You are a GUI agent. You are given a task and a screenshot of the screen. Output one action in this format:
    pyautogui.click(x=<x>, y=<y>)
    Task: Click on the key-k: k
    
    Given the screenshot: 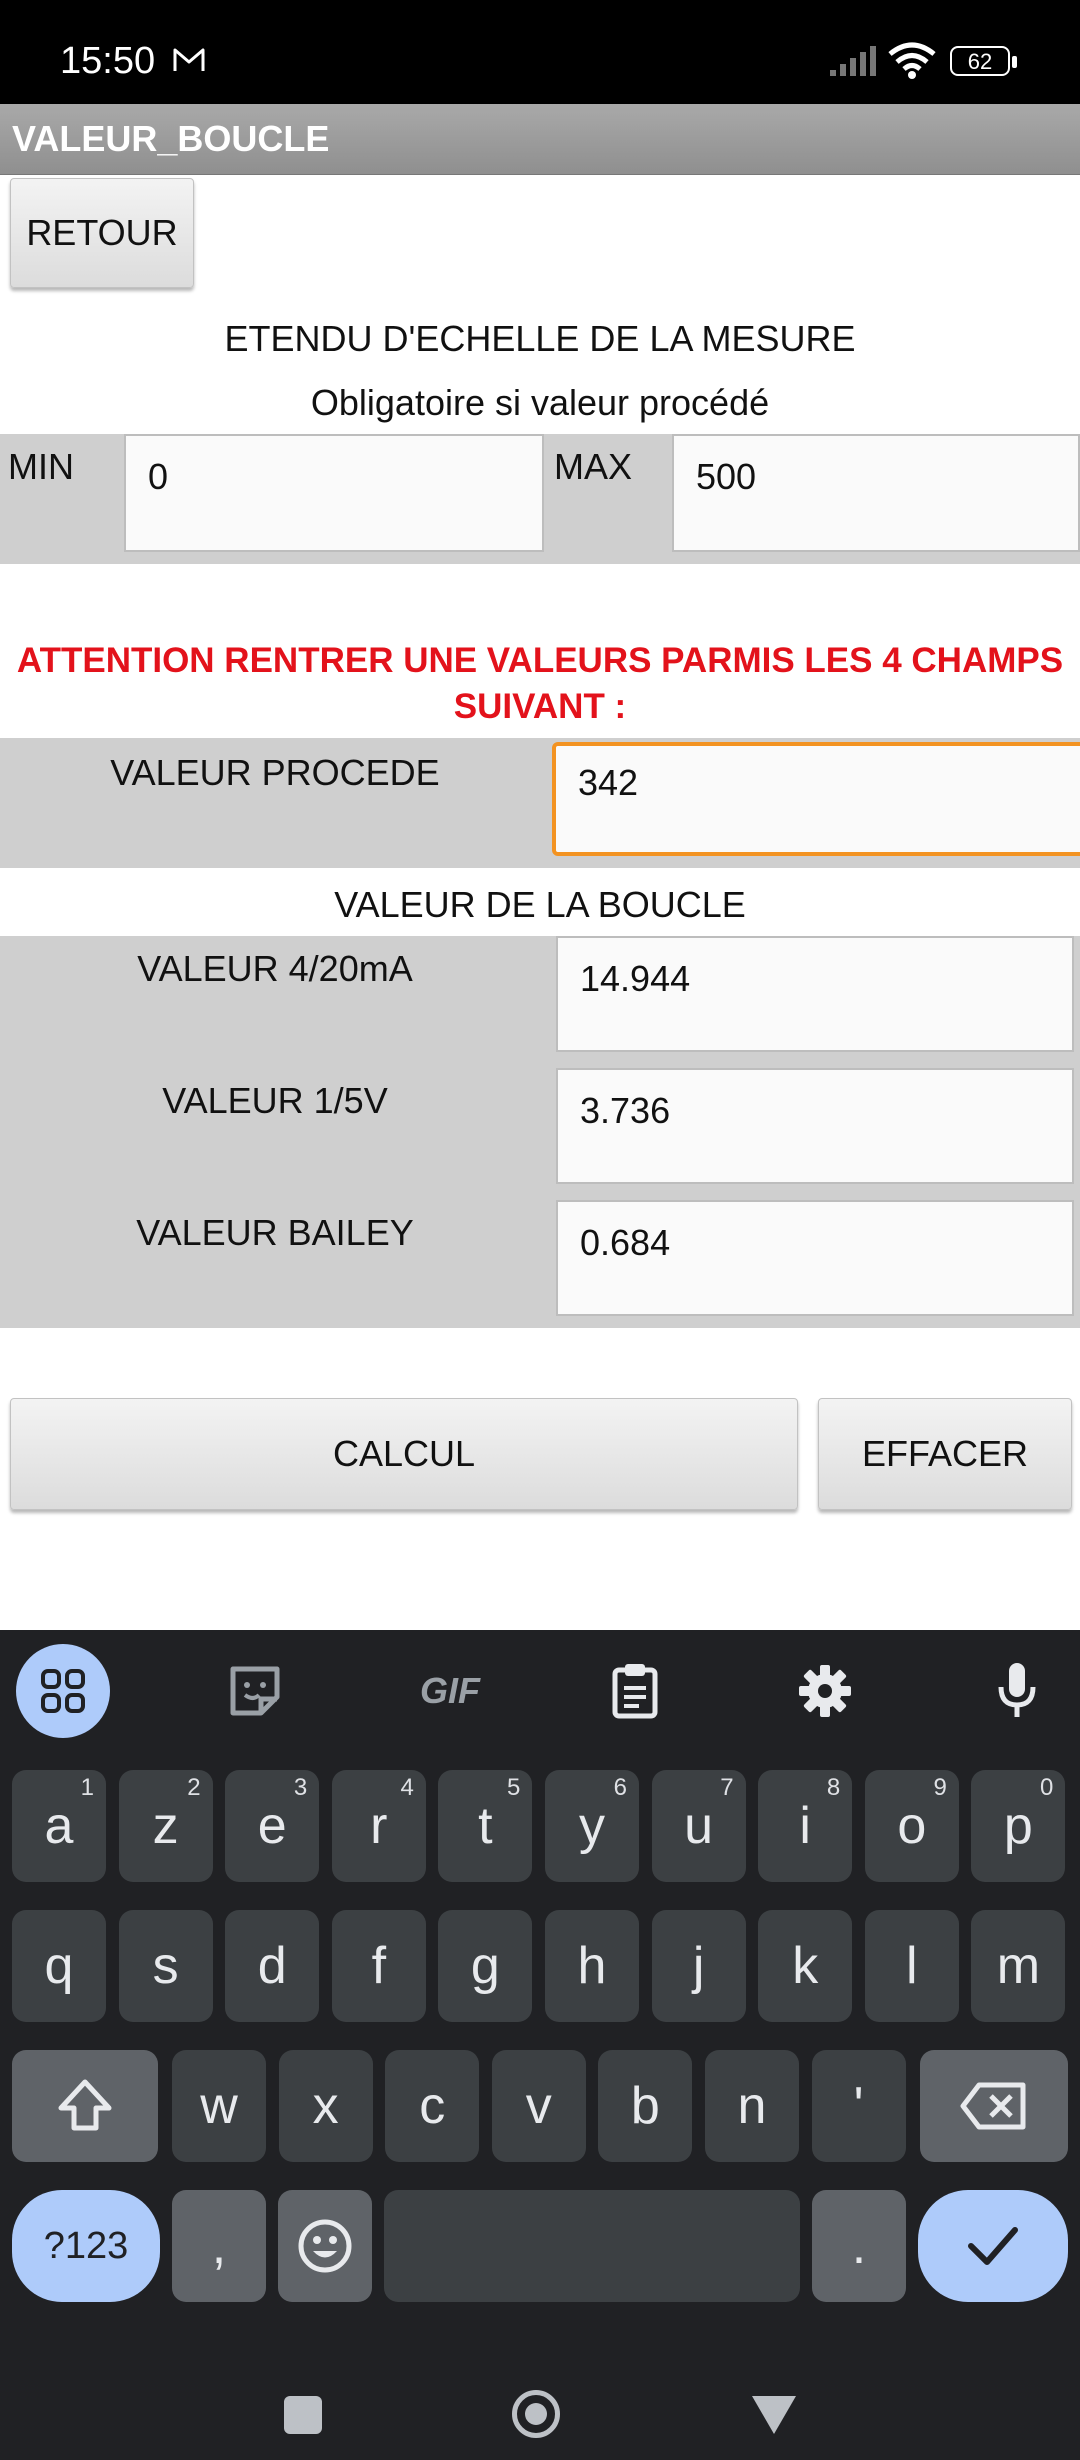 What is the action you would take?
    pyautogui.click(x=805, y=1966)
    